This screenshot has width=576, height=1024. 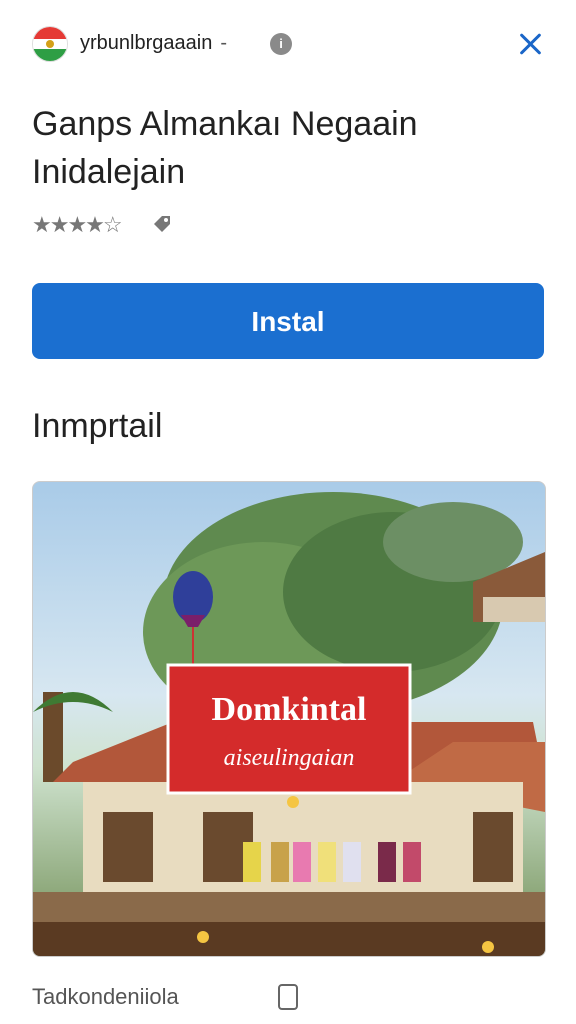 What do you see at coordinates (50, 44) in the screenshot?
I see `publisher-flag-icon` at bounding box center [50, 44].